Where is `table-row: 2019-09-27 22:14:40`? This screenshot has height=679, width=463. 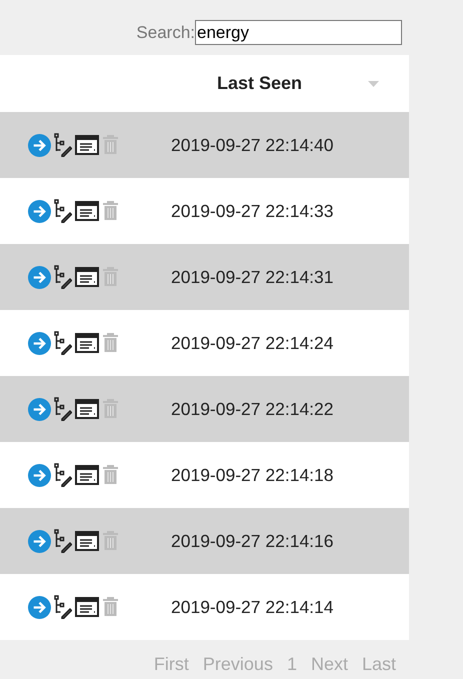
table-row: 2019-09-27 22:14:40 is located at coordinates (204, 145).